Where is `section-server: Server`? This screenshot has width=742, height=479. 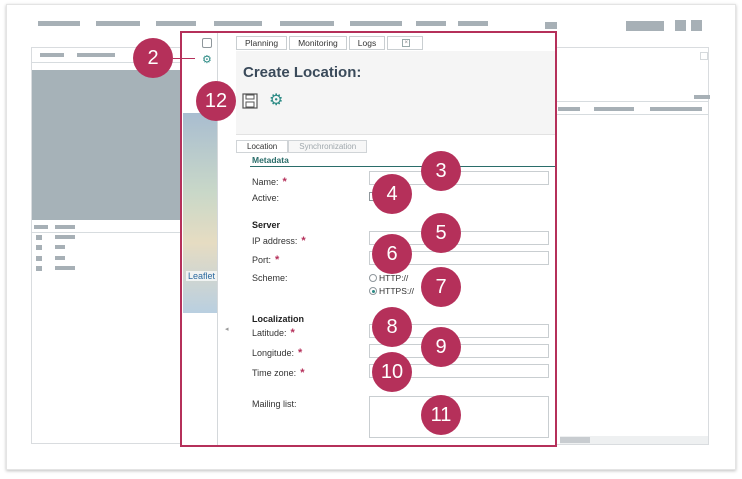
section-server: Server is located at coordinates (266, 225).